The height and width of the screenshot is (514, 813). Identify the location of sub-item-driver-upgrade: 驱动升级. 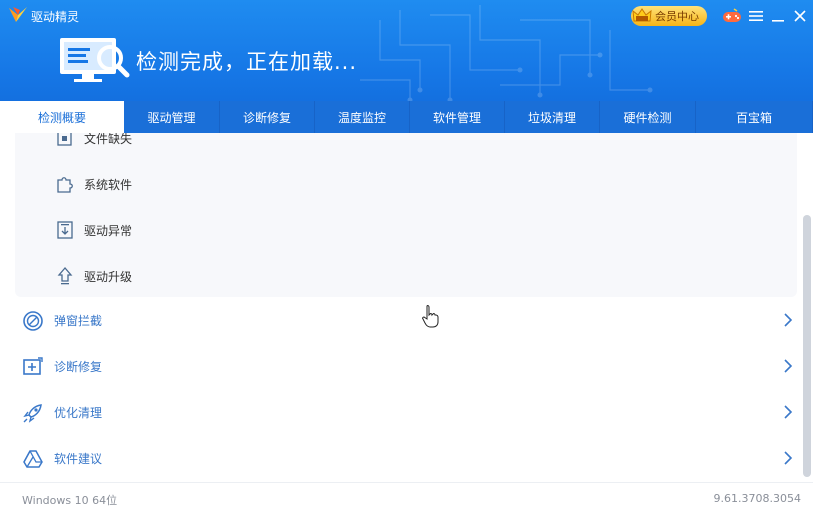
(93, 276).